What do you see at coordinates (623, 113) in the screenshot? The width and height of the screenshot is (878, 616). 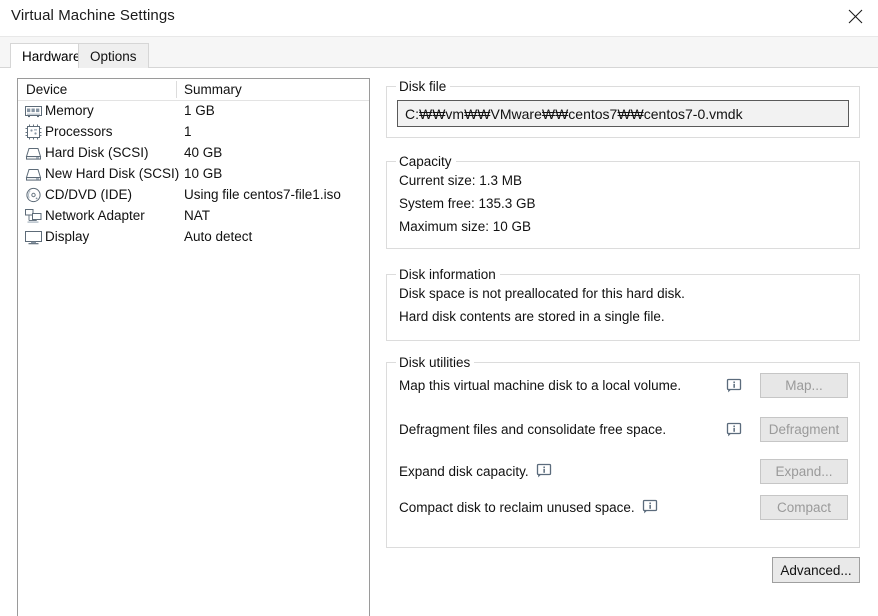 I see `disk-file-path-input: C:₩₩vm₩₩VMware₩₩centos7₩₩centos7-0.vmdk` at bounding box center [623, 113].